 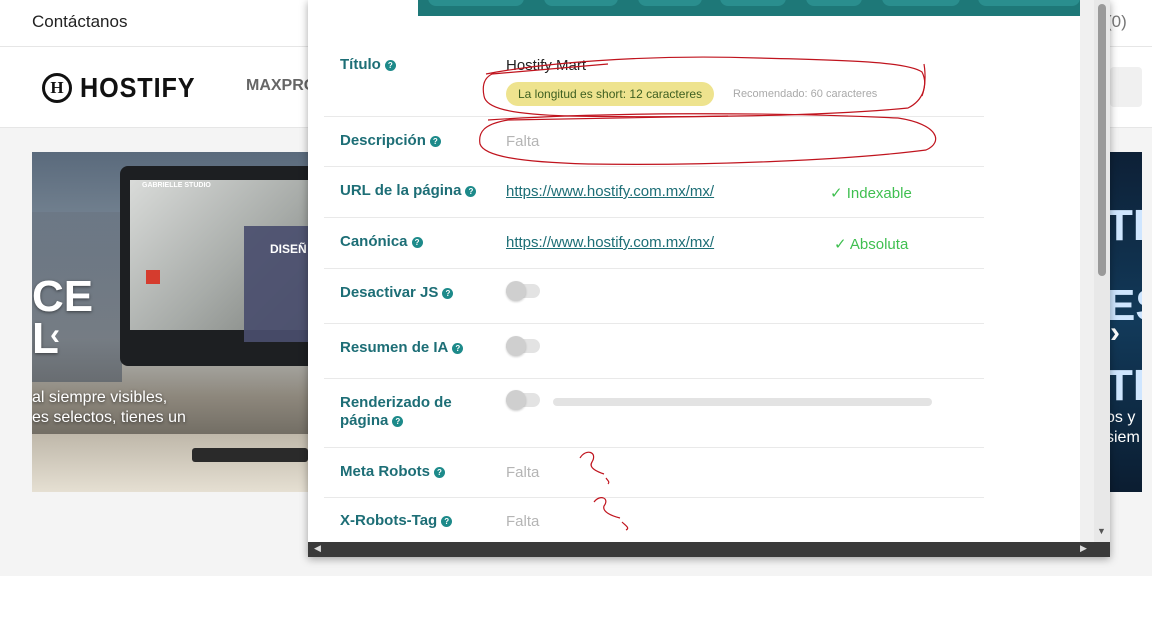 What do you see at coordinates (610, 94) in the screenshot?
I see `title-length-badge: La longitud es short: 12 caracteres` at bounding box center [610, 94].